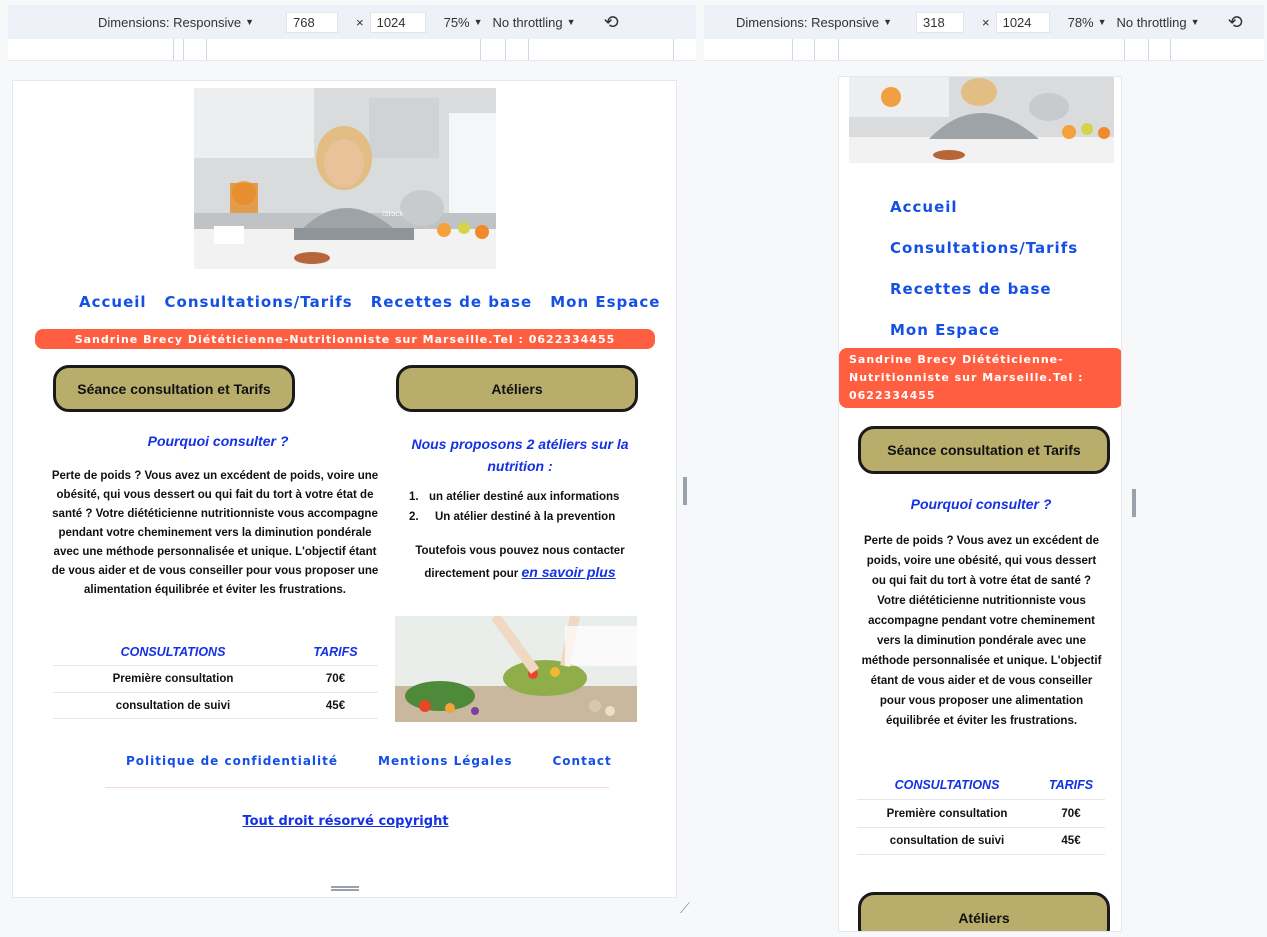 The height and width of the screenshot is (937, 1267). What do you see at coordinates (232, 761) in the screenshot?
I see `footer-link-privacy: Politique de confidentialité` at bounding box center [232, 761].